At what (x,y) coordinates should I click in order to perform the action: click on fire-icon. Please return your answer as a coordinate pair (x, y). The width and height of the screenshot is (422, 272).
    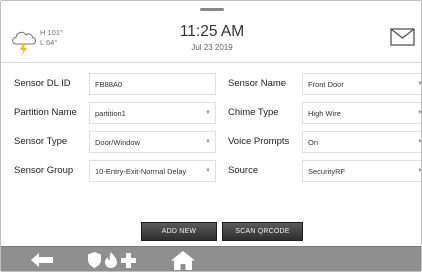
    Looking at the image, I should click on (111, 260).